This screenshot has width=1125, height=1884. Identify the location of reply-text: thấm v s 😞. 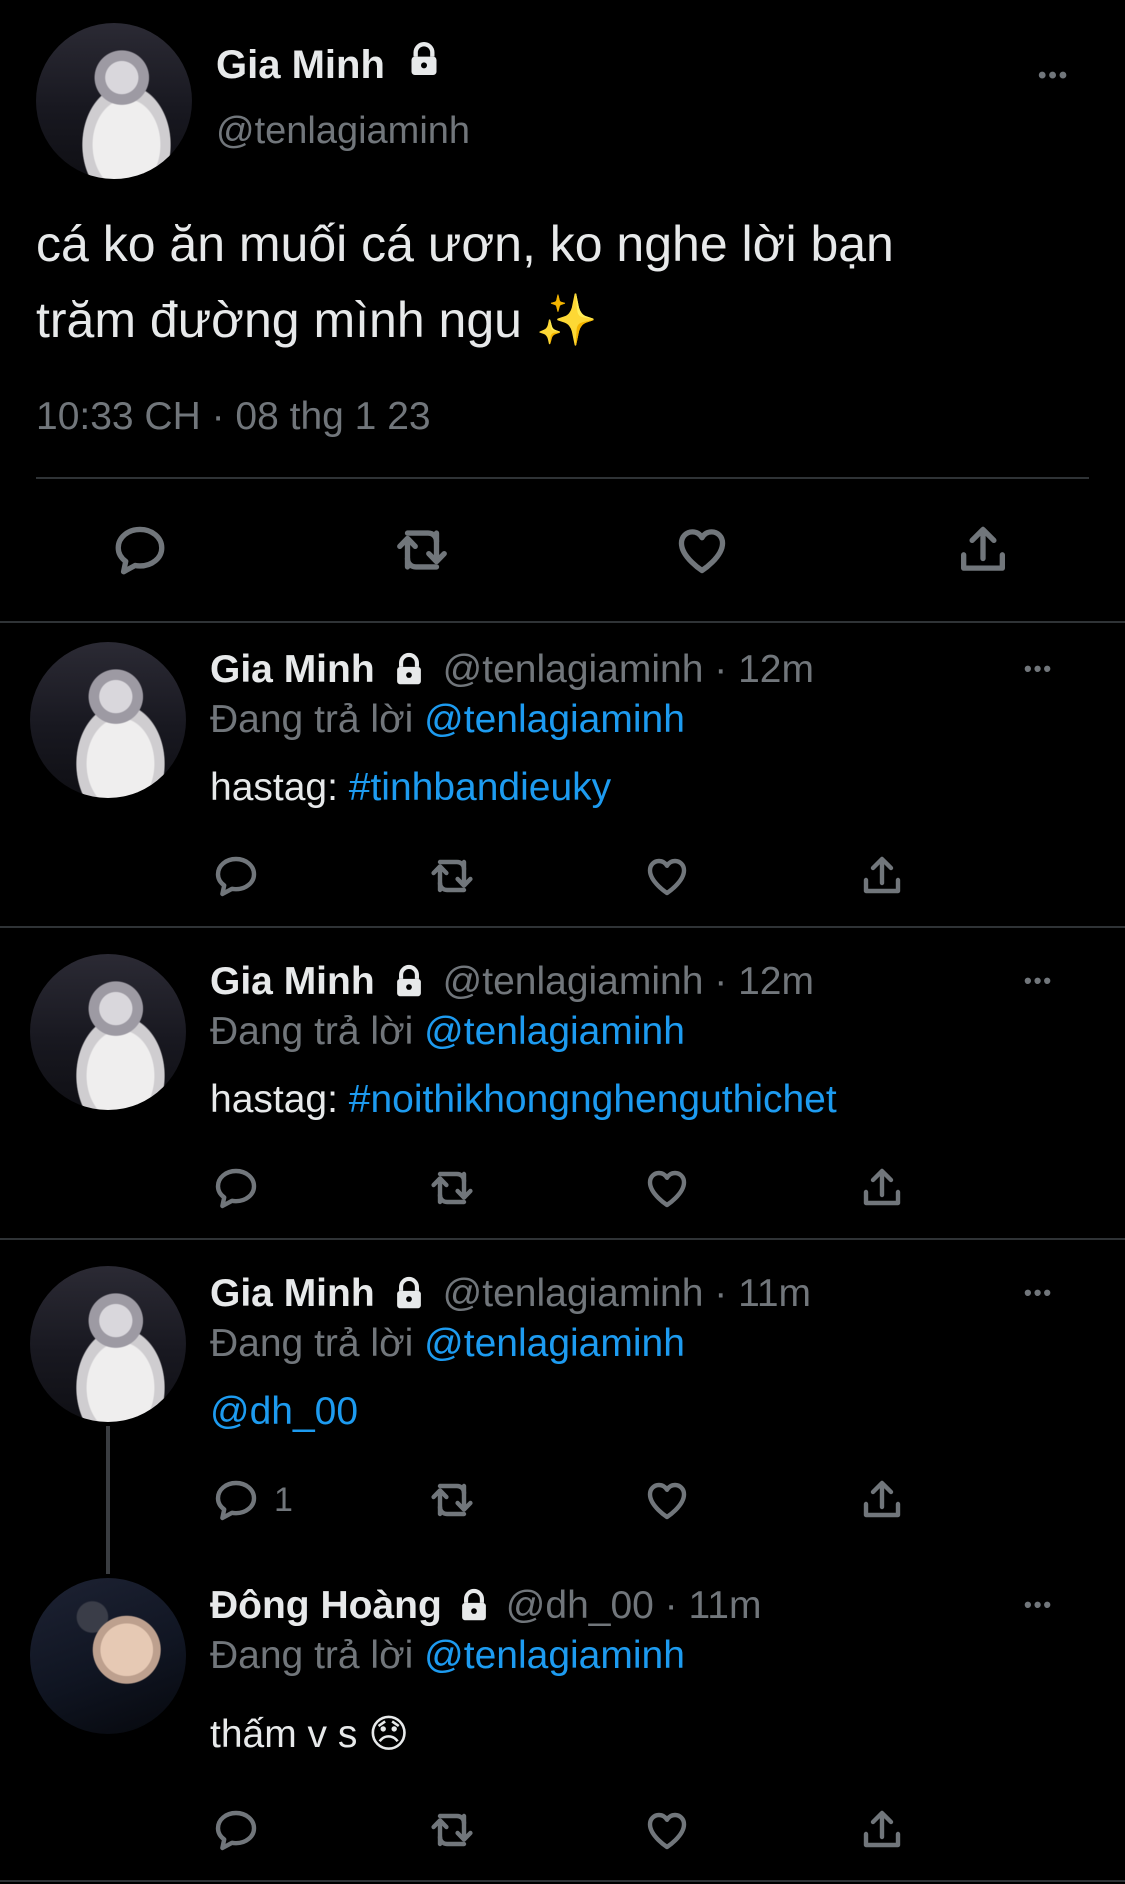
(309, 1734).